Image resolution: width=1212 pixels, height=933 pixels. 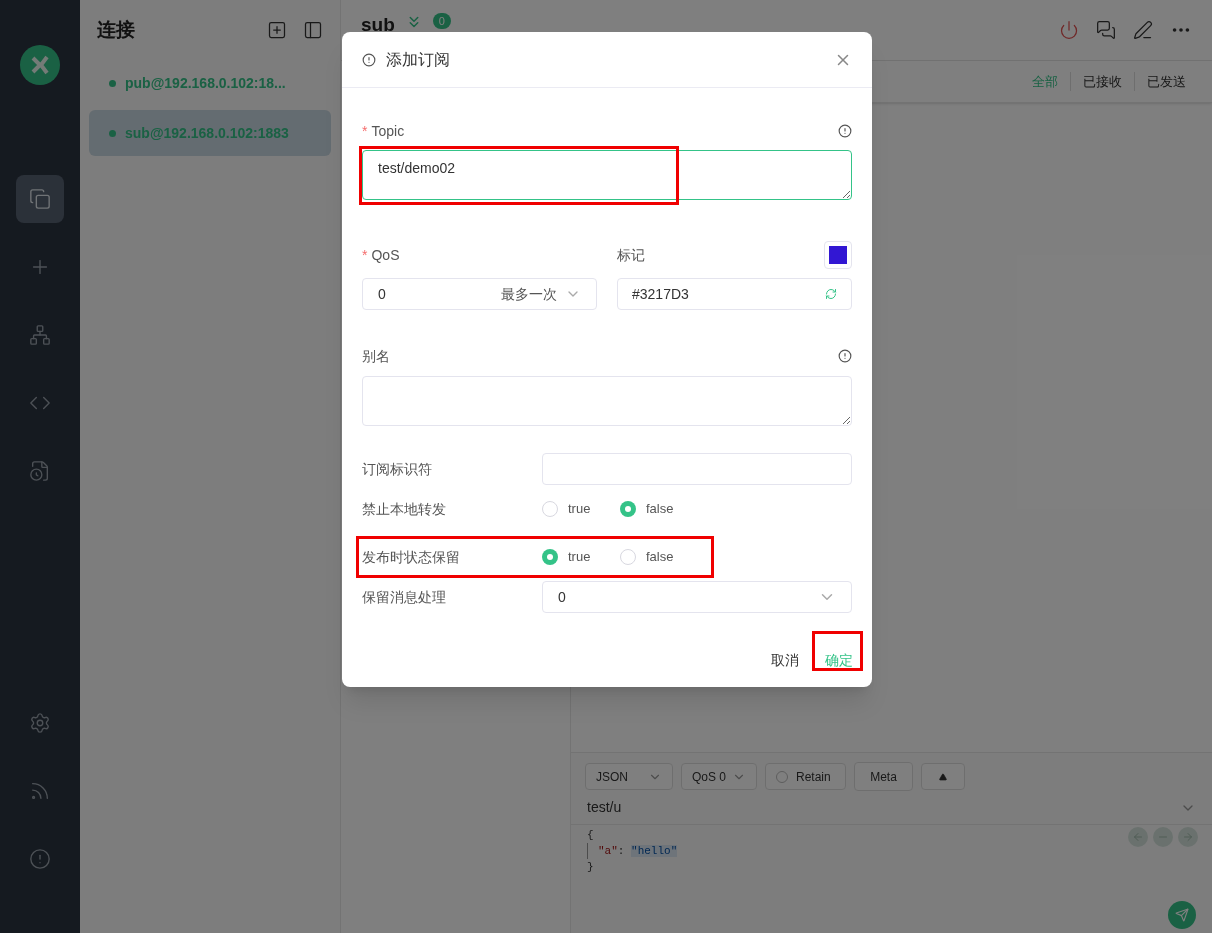 What do you see at coordinates (40, 723) in the screenshot?
I see `settings-icon` at bounding box center [40, 723].